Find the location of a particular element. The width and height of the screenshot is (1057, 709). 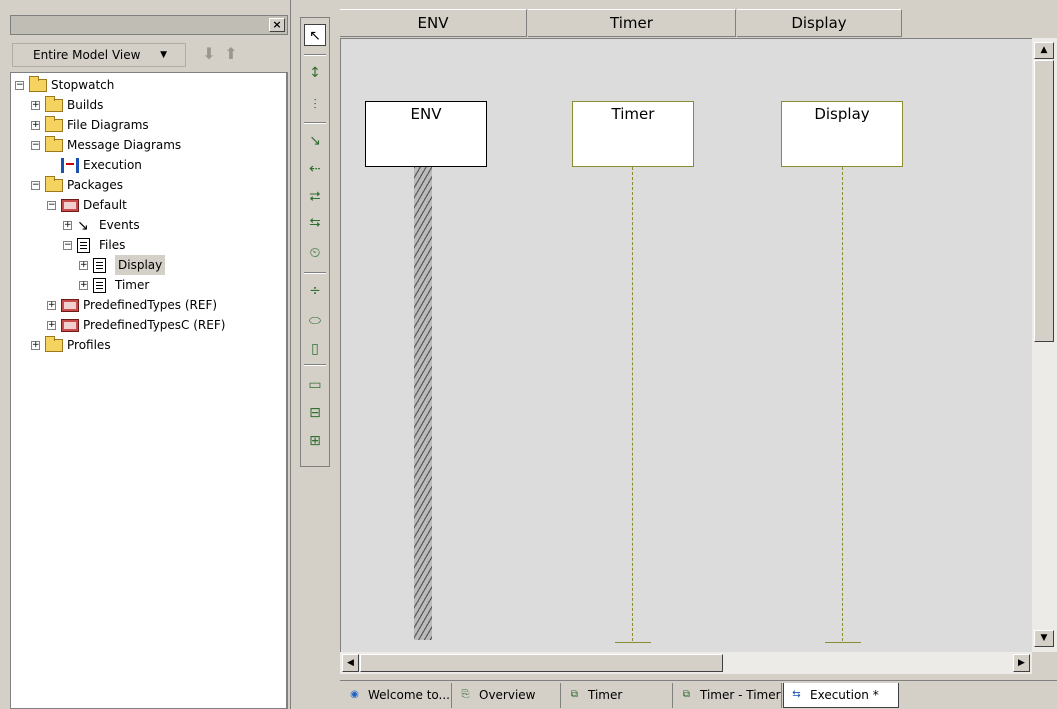

timer-lifeline-end is located at coordinates (633, 642).